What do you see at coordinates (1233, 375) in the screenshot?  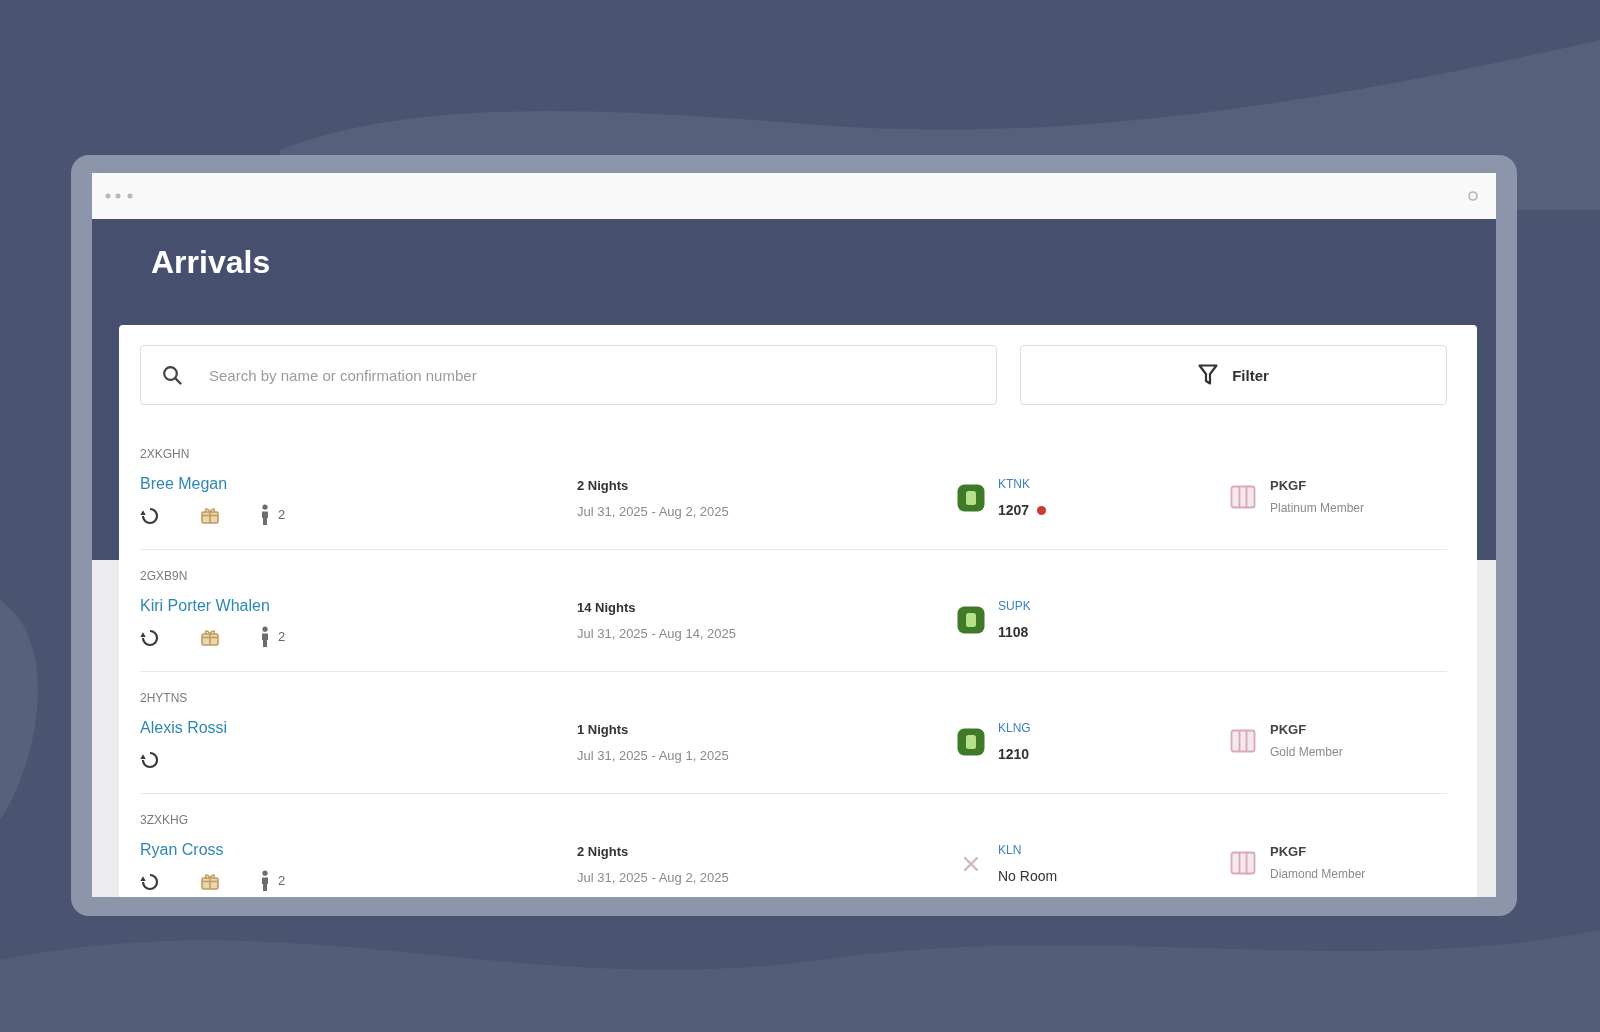 I see `filter-button: Filter` at bounding box center [1233, 375].